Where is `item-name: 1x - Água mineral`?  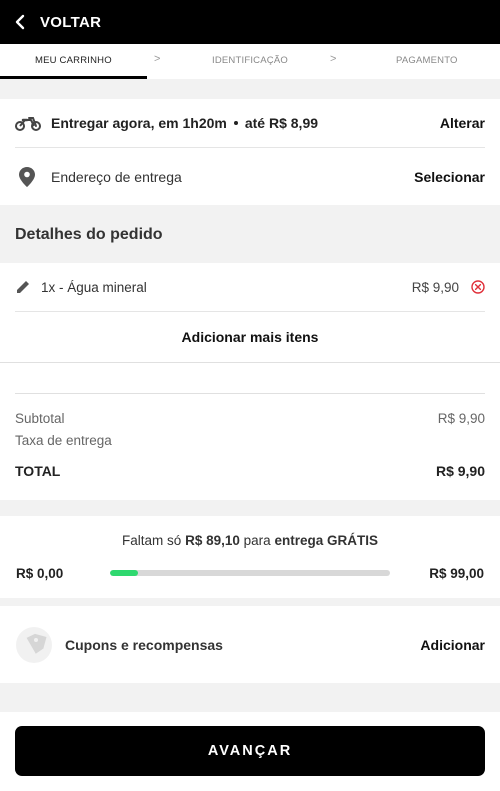
item-name: 1x - Água mineral is located at coordinates (94, 287).